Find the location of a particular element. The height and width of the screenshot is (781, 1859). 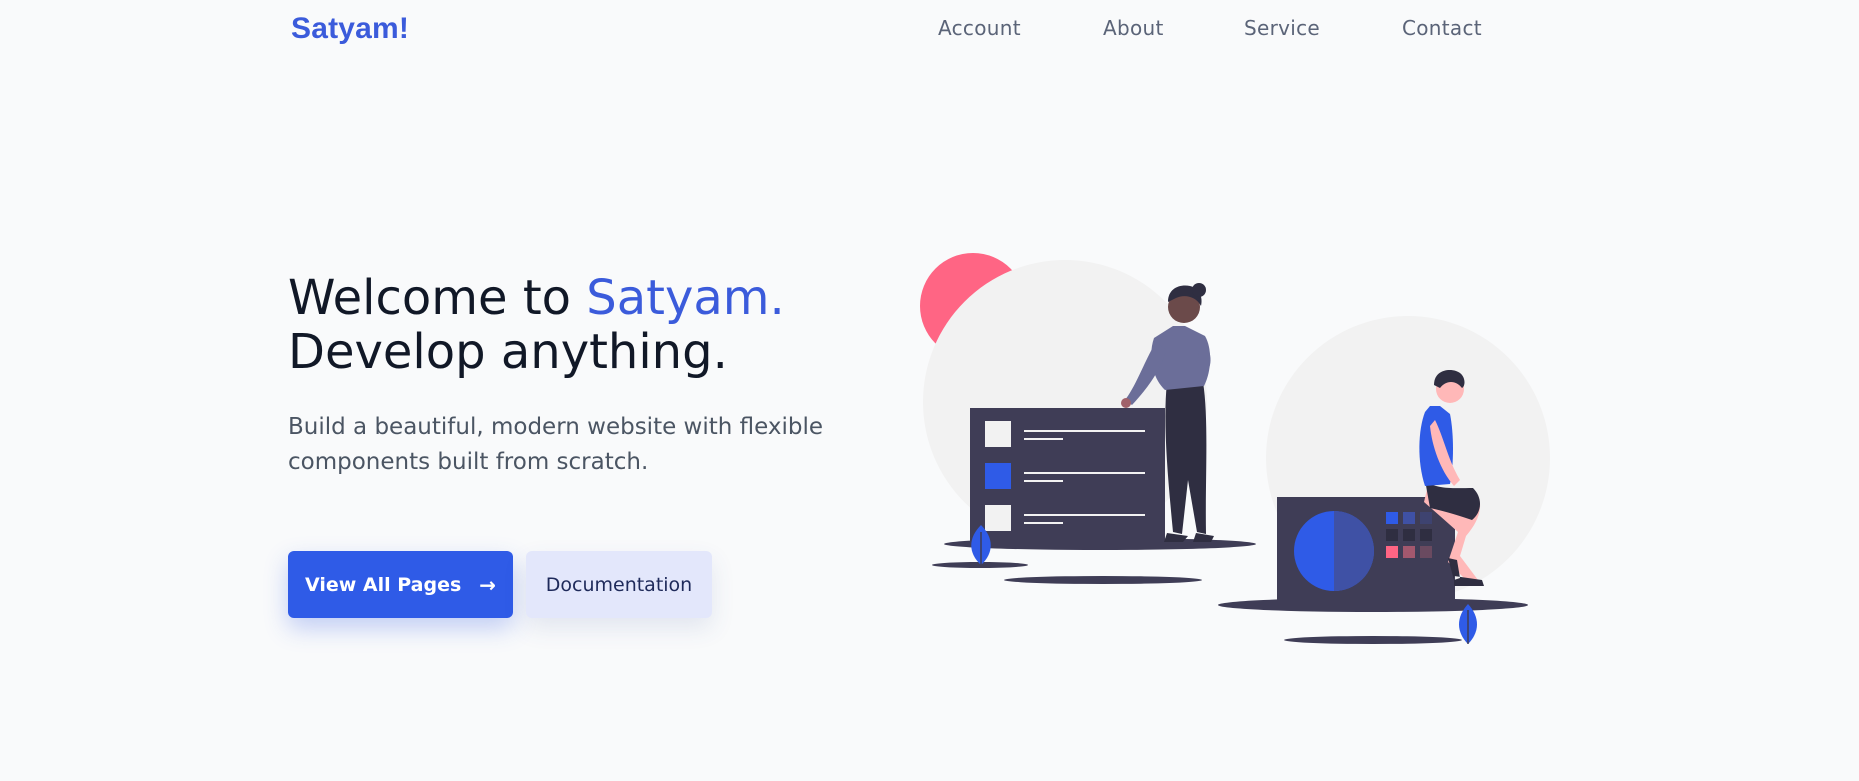

nav-links: Account About Service Contact is located at coordinates (929, 31).